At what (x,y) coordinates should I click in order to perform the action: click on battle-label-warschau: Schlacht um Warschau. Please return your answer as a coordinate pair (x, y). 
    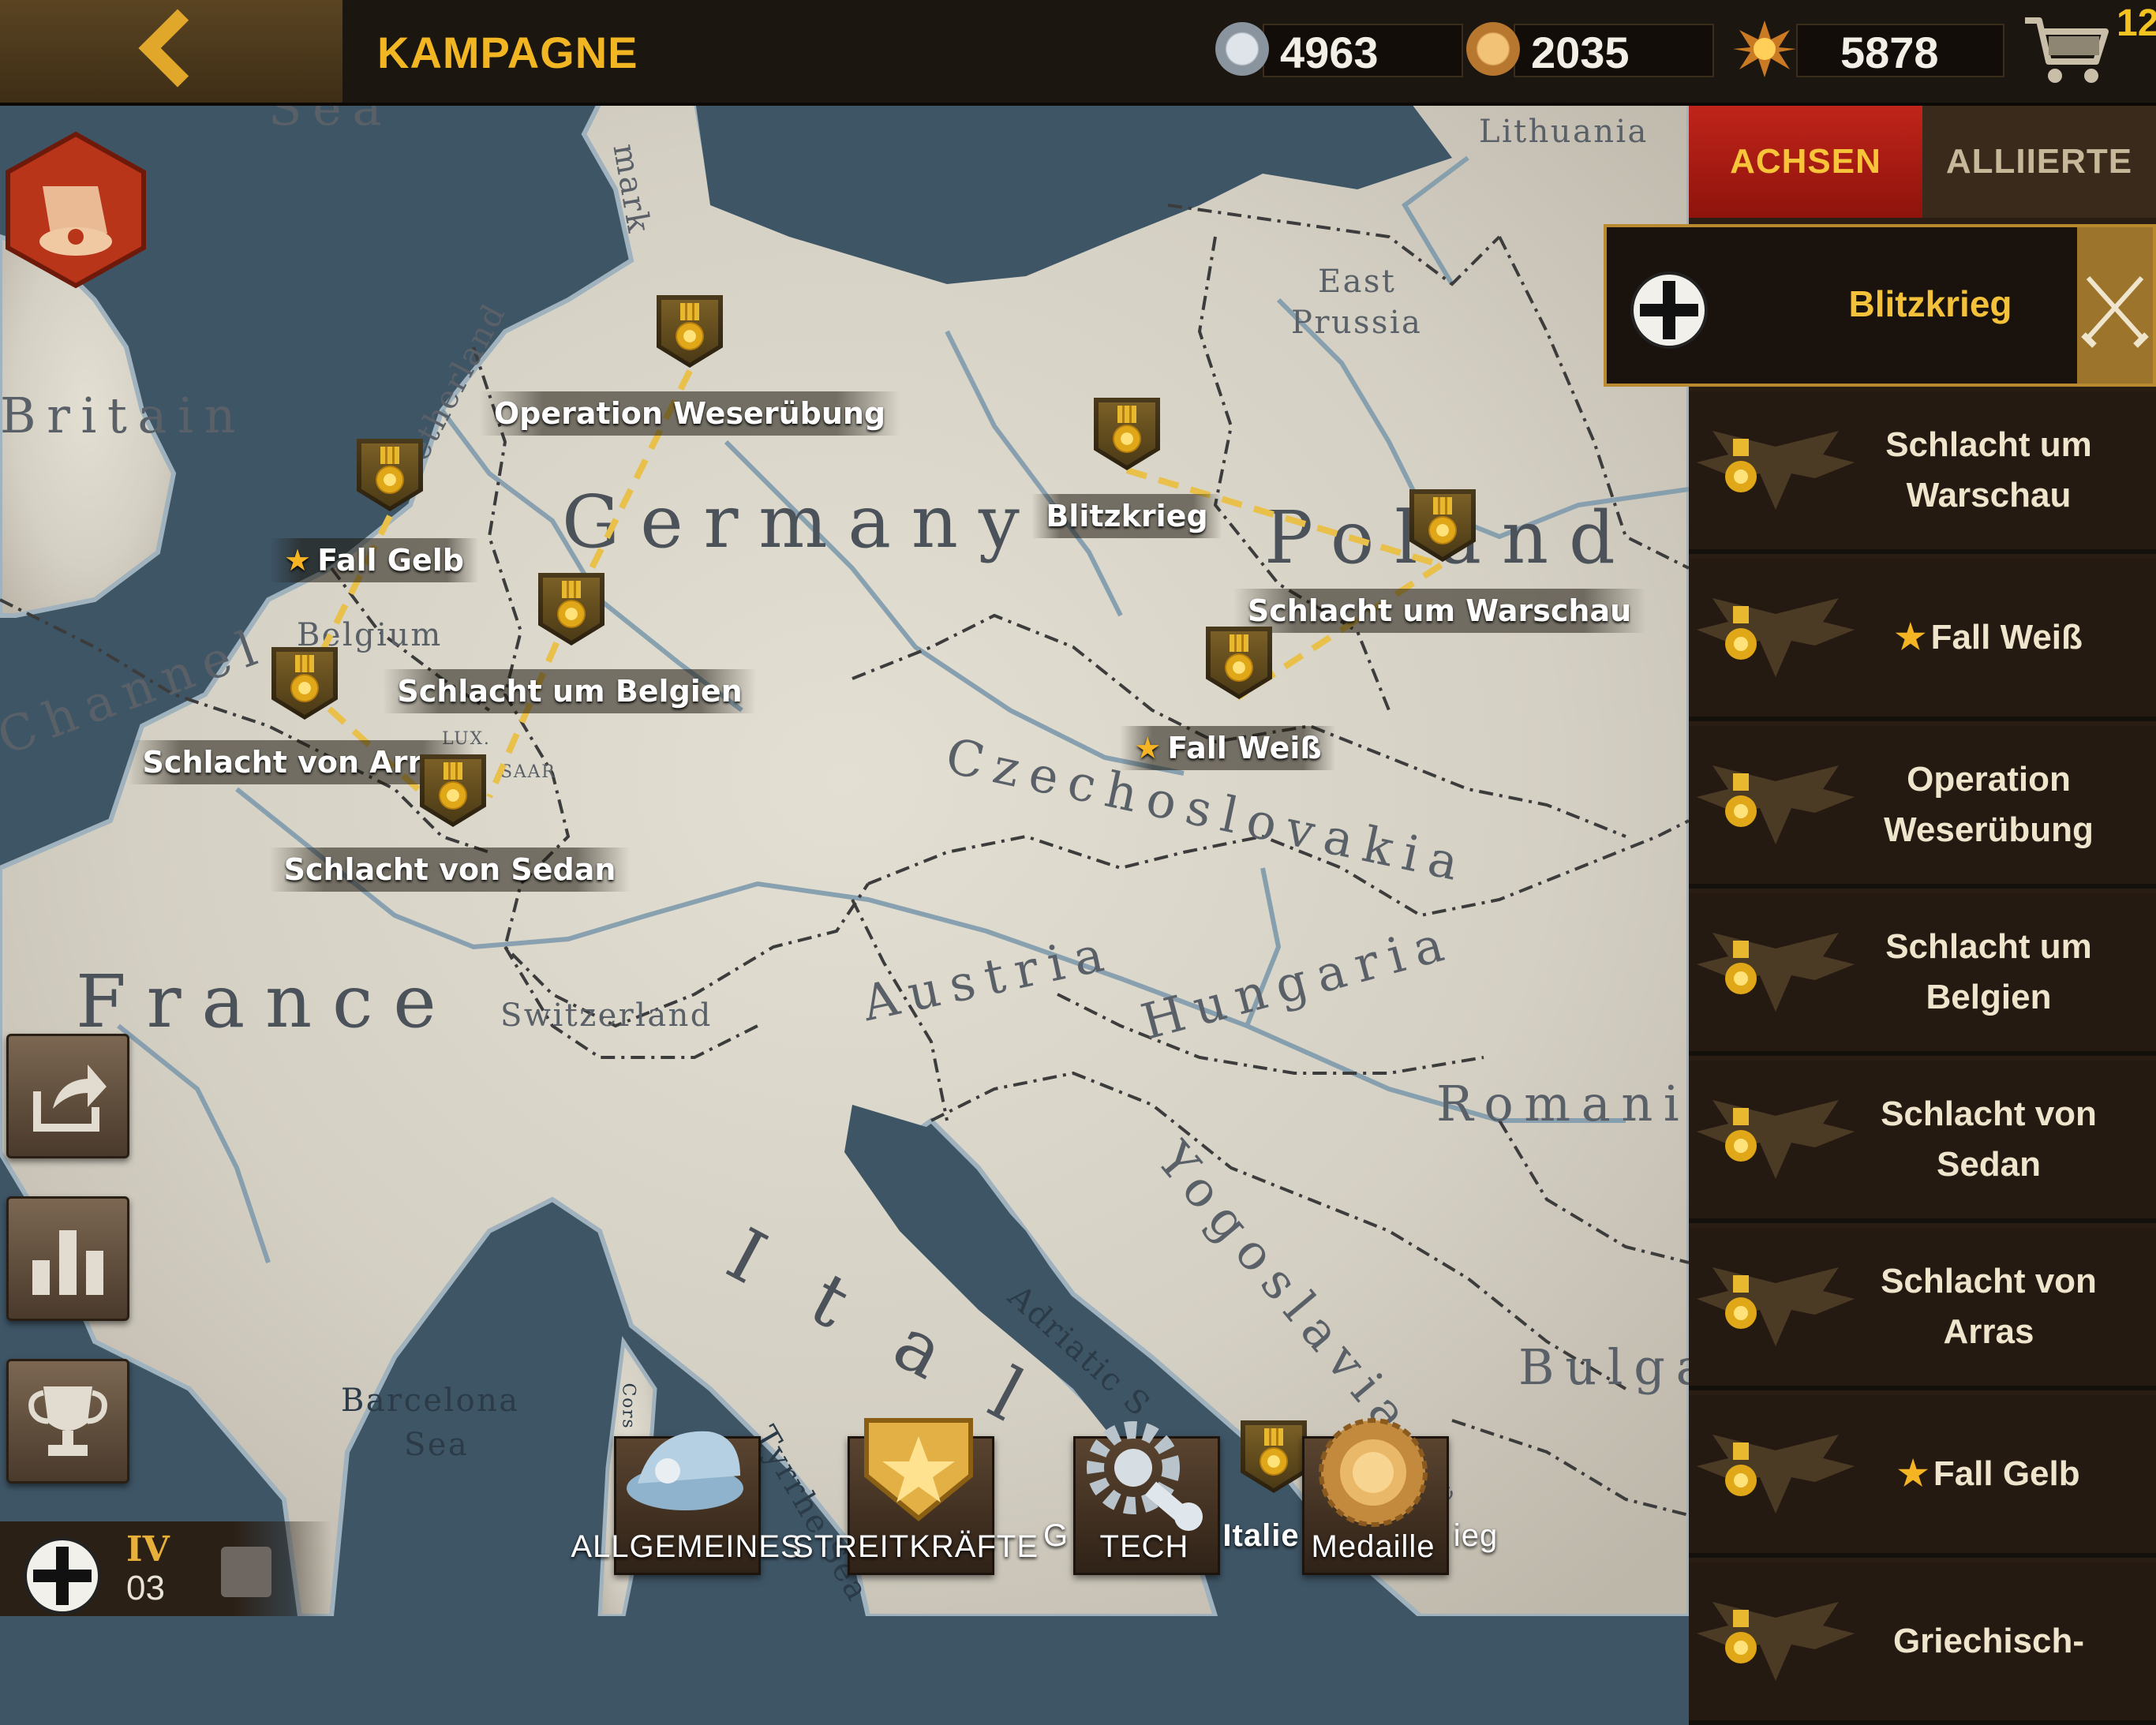
    Looking at the image, I should click on (1439, 611).